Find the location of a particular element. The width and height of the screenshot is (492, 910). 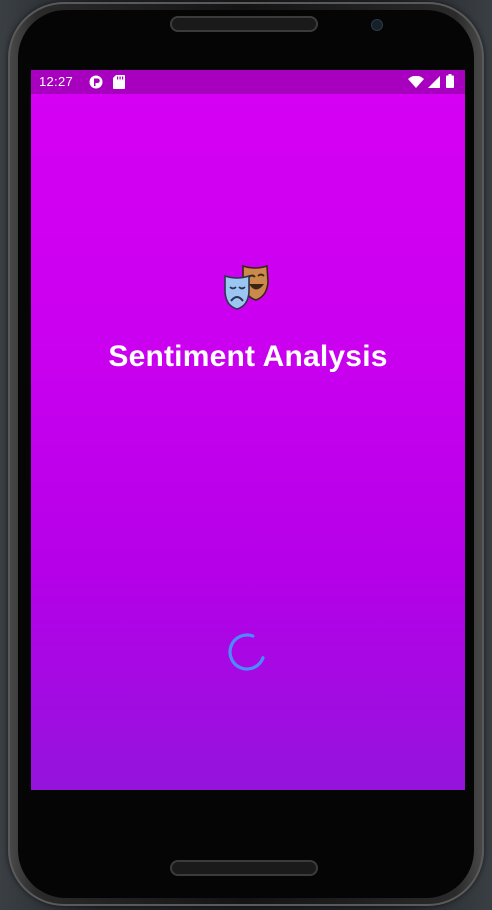

wifi-icon is located at coordinates (416, 83).